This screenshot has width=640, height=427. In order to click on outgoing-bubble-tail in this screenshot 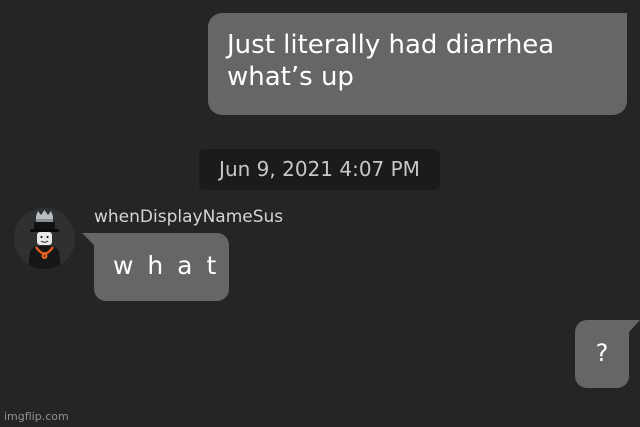, I will do `click(634, 326)`.